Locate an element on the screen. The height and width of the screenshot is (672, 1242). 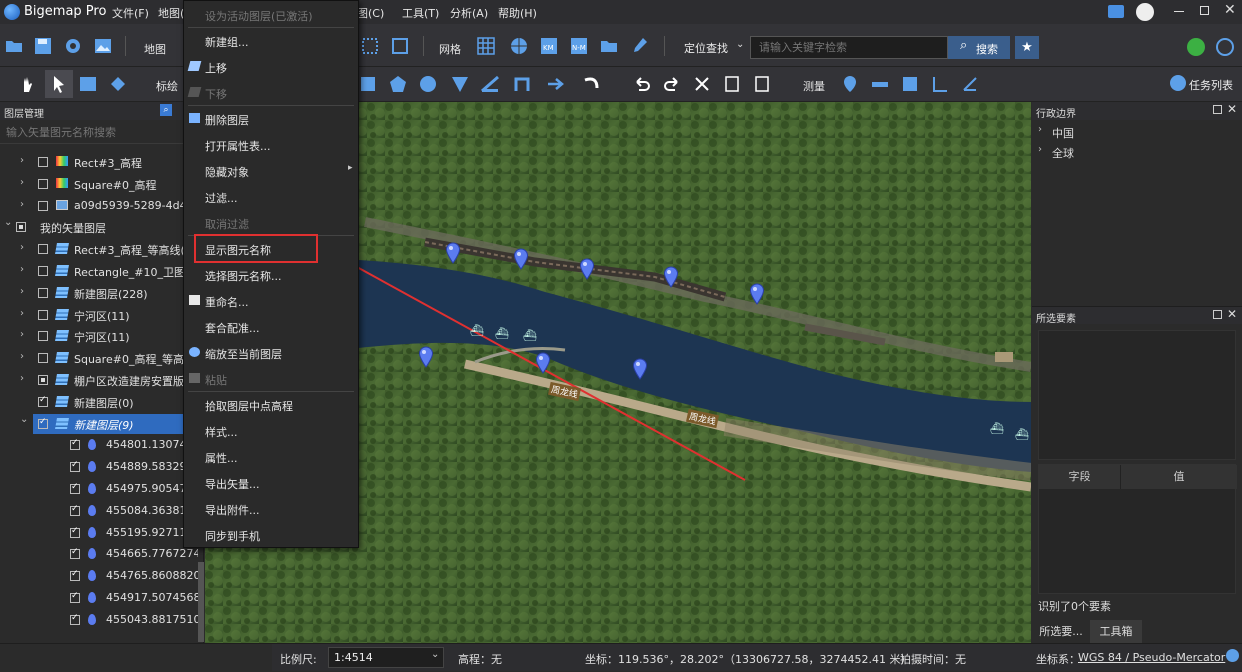
message-icon is located at coordinates (1116, 11).